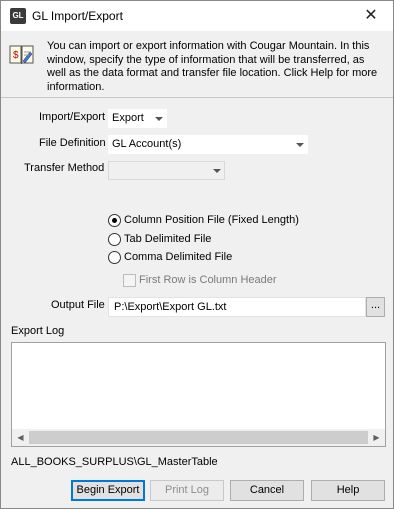  I want to click on title-bar: GL GL Import/Export ✕, so click(197, 16).